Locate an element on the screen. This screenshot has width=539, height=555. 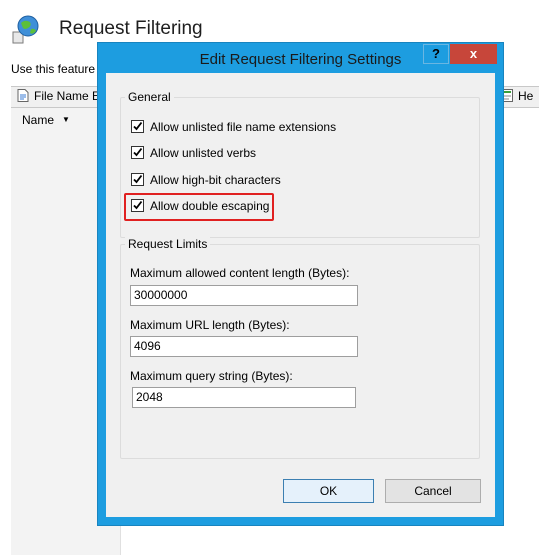
max-query-string-field: 2048 is located at coordinates (244, 397).